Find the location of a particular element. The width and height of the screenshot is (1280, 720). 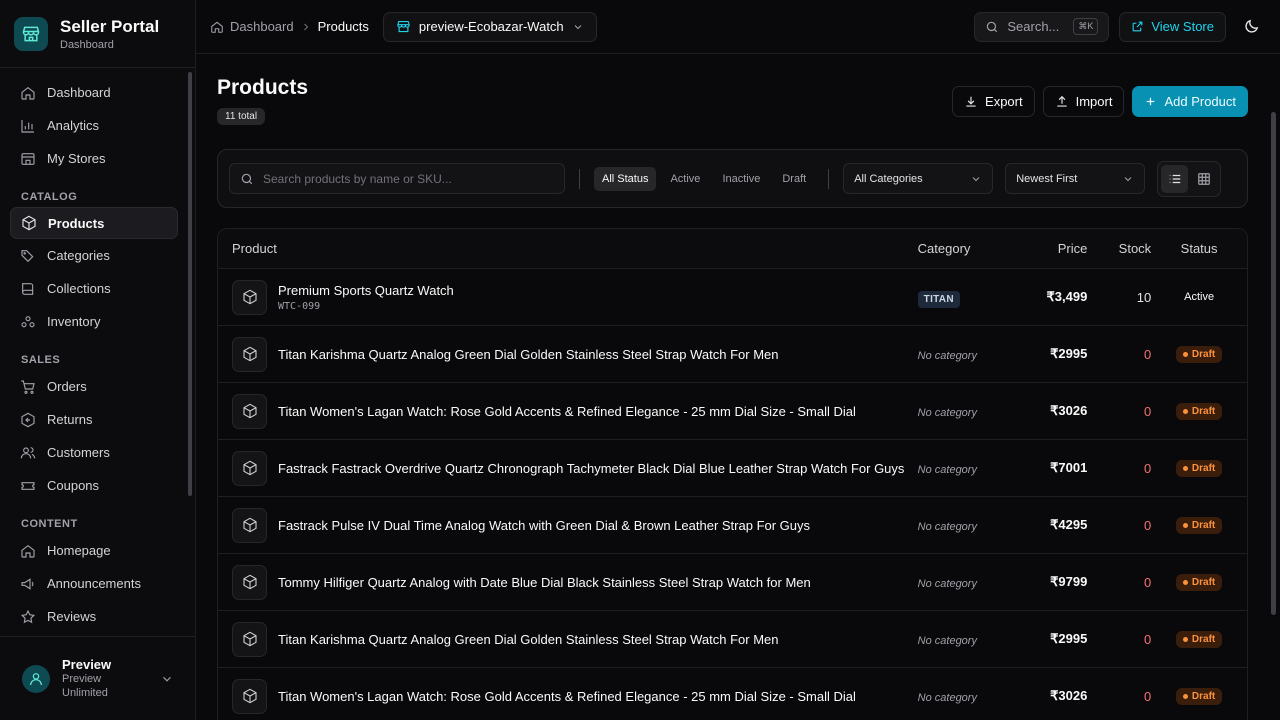

brand-title: Seller Portal is located at coordinates (110, 26).